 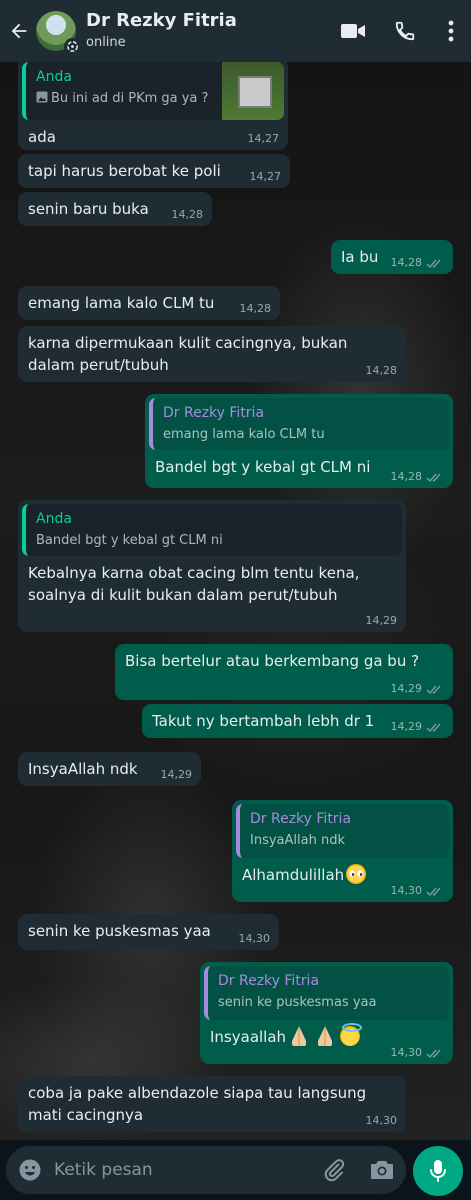 I want to click on message-bubble-incoming: senin baru buka 14,28, so click(x=115, y=209).